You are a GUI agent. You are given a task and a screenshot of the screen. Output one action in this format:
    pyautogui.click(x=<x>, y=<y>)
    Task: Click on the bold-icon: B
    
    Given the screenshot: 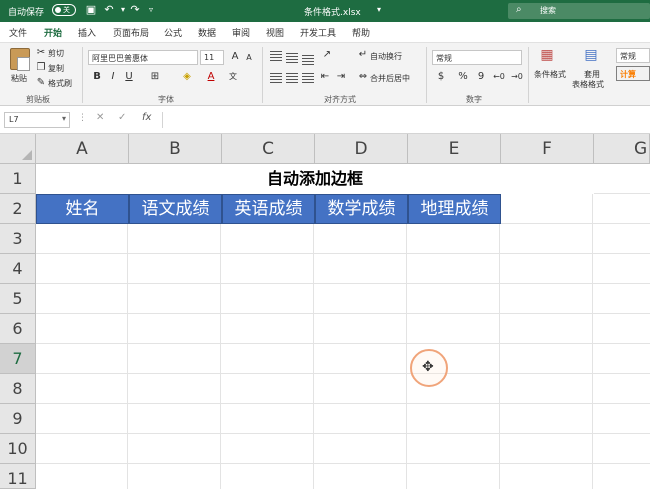 What is the action you would take?
    pyautogui.click(x=97, y=77)
    